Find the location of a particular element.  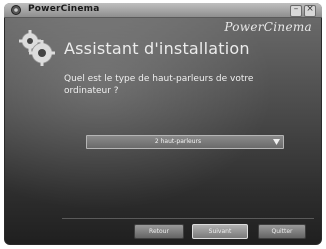

close-button: × is located at coordinates (310, 10).